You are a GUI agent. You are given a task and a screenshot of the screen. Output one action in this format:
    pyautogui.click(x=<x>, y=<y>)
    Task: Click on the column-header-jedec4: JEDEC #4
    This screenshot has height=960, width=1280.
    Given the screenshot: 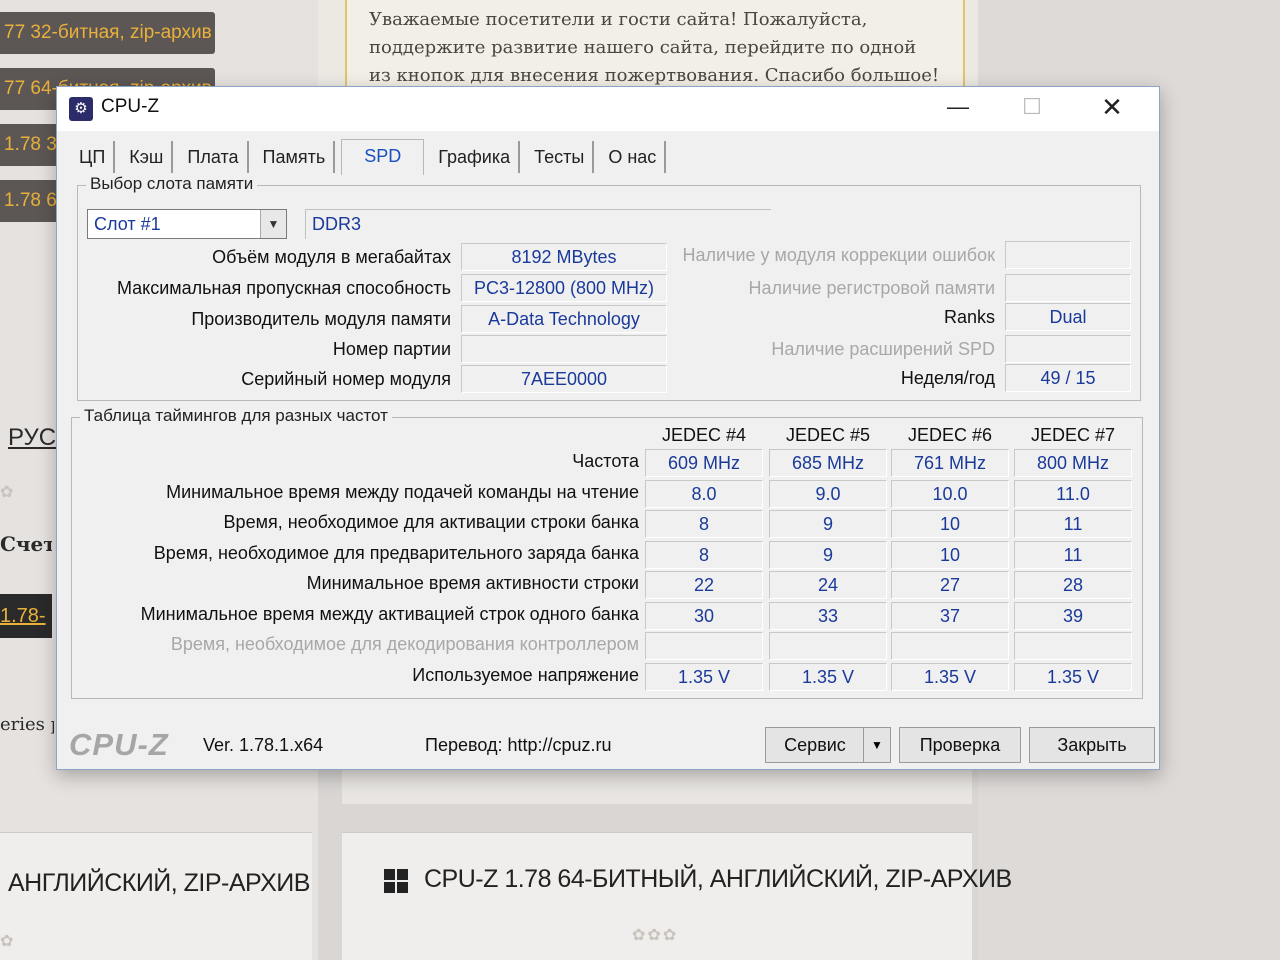 What is the action you would take?
    pyautogui.click(x=704, y=435)
    